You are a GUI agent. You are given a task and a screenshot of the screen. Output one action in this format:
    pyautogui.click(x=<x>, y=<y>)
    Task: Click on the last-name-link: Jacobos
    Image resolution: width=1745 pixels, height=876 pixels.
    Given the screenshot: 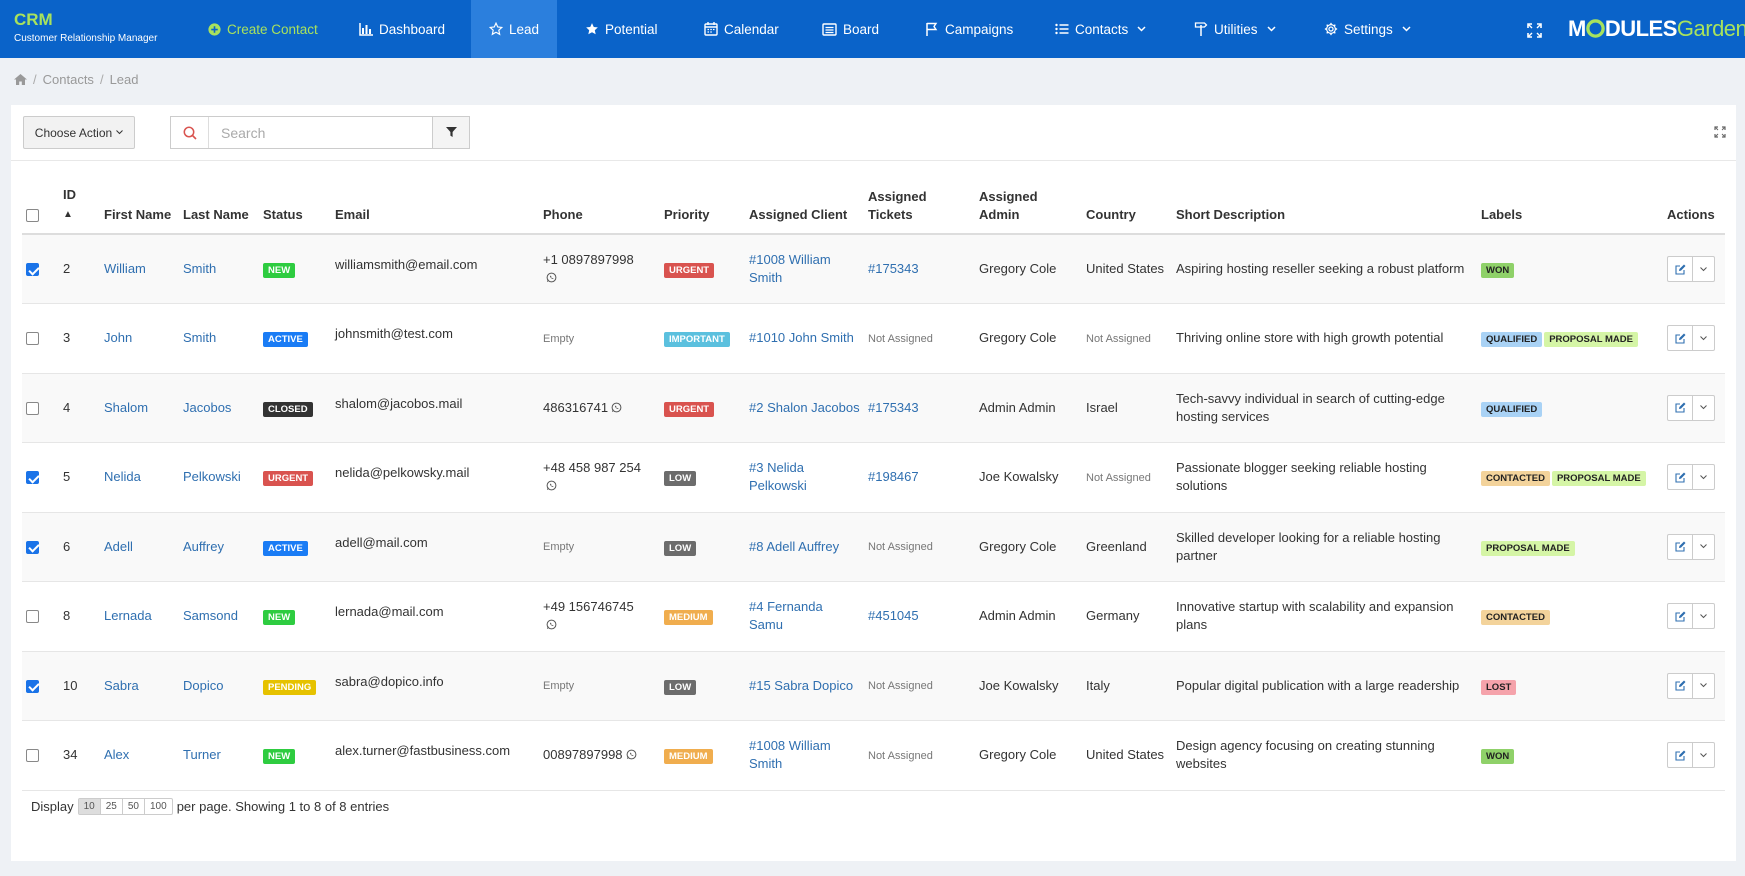 What is the action you would take?
    pyautogui.click(x=207, y=407)
    